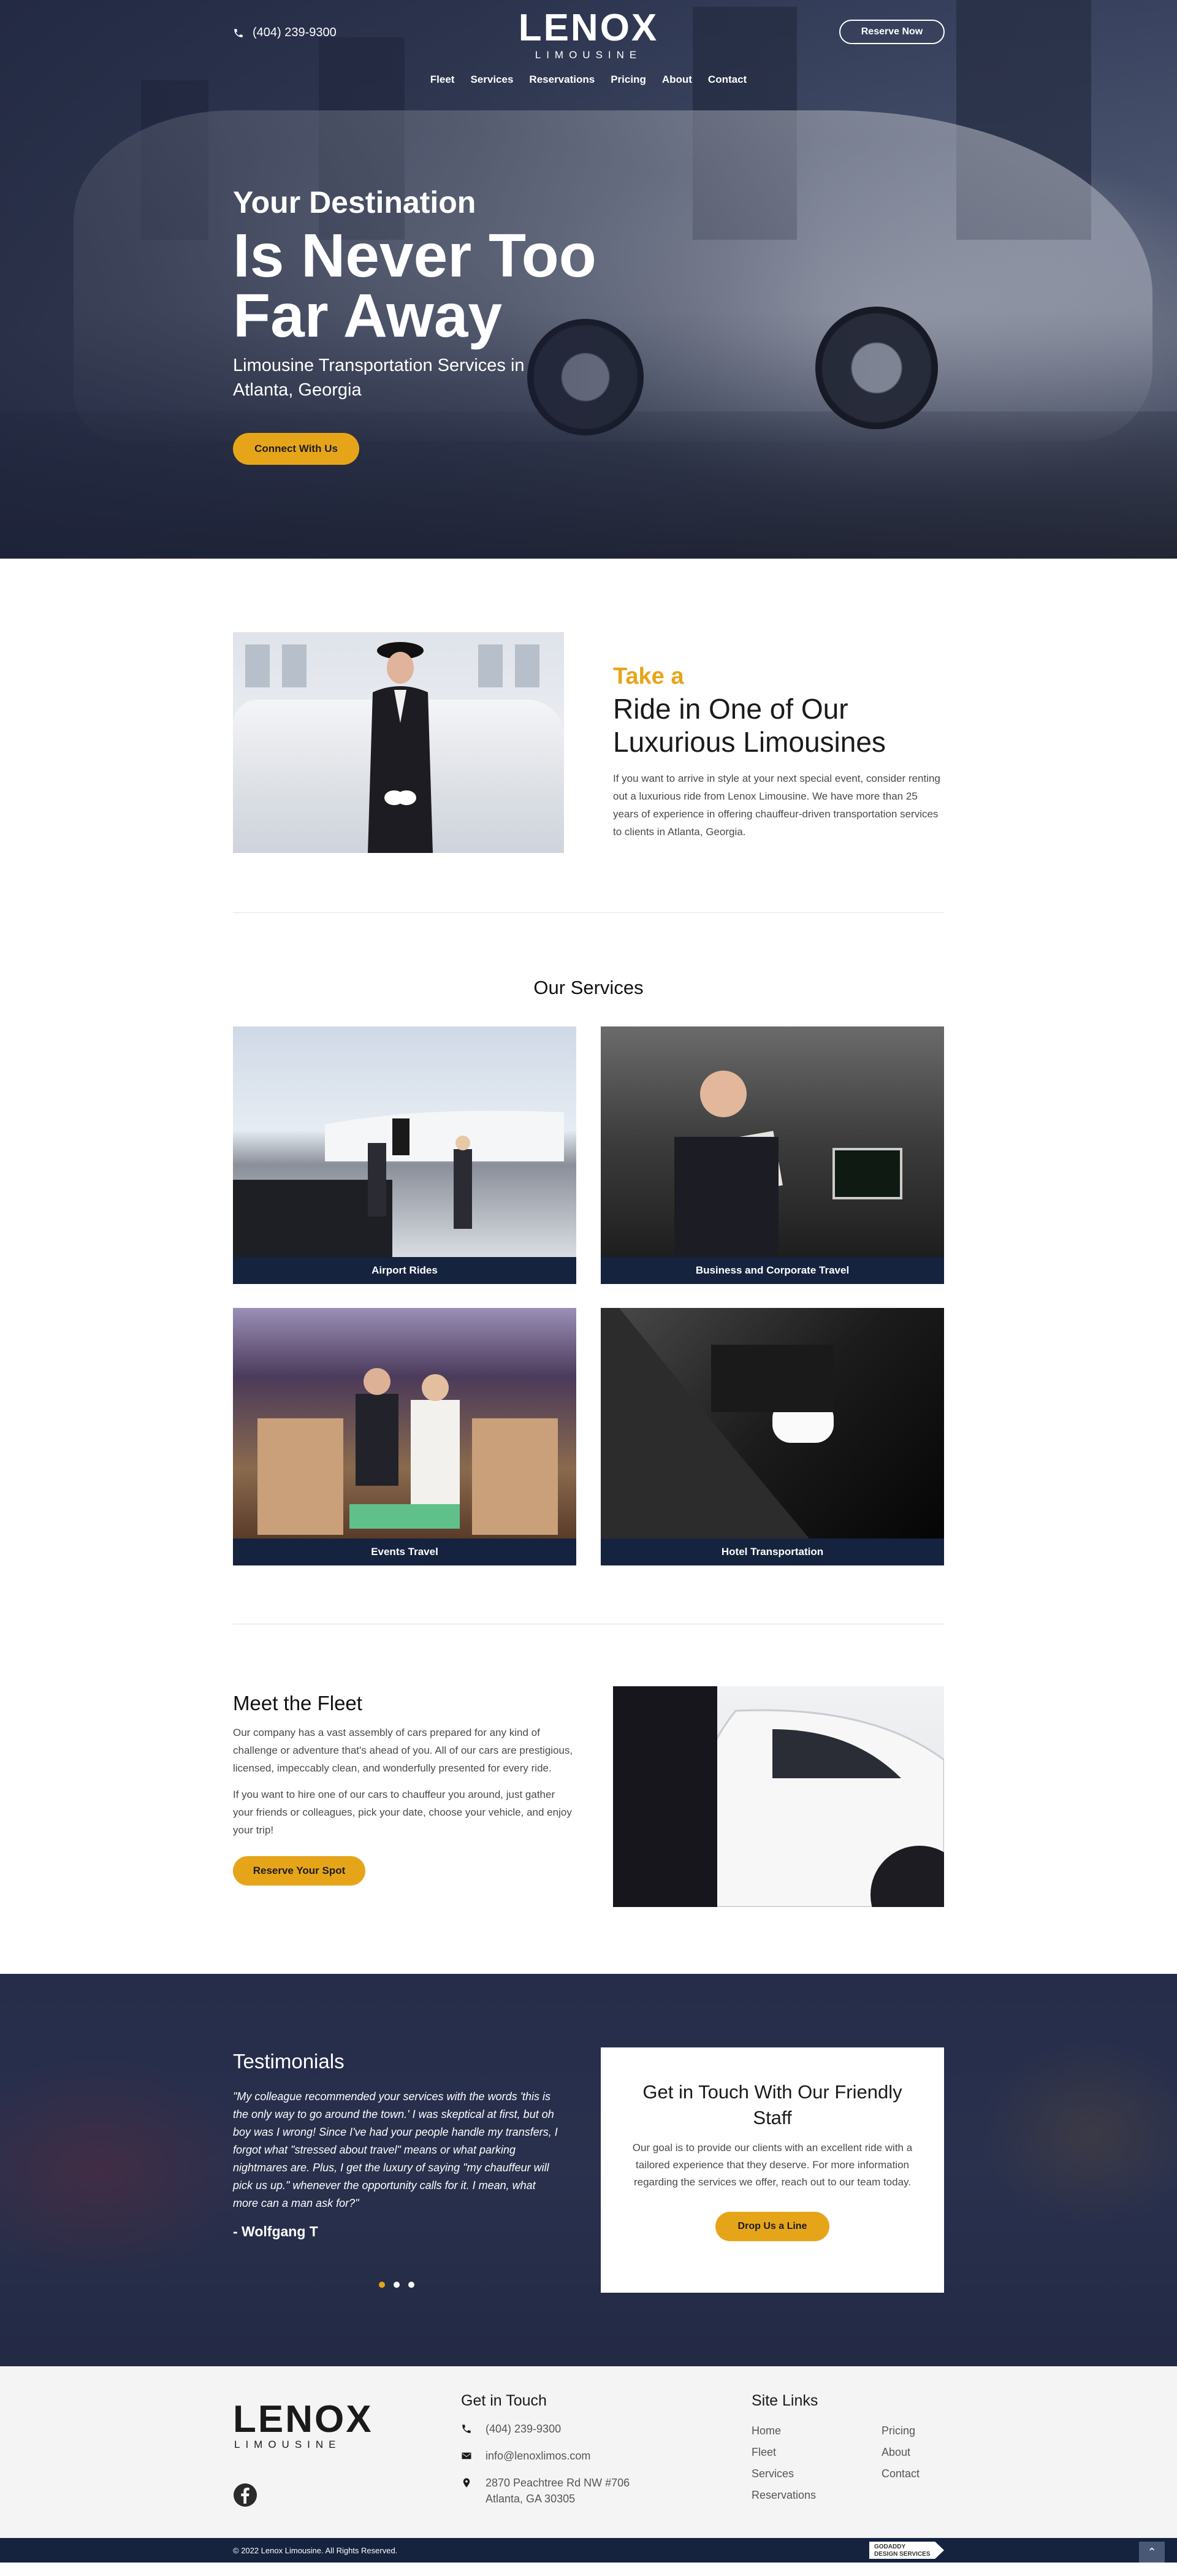 This screenshot has height=2576, width=1177. Describe the element at coordinates (589, 2429) in the screenshot. I see `footer-phone-row: (404) 239-9300` at that location.